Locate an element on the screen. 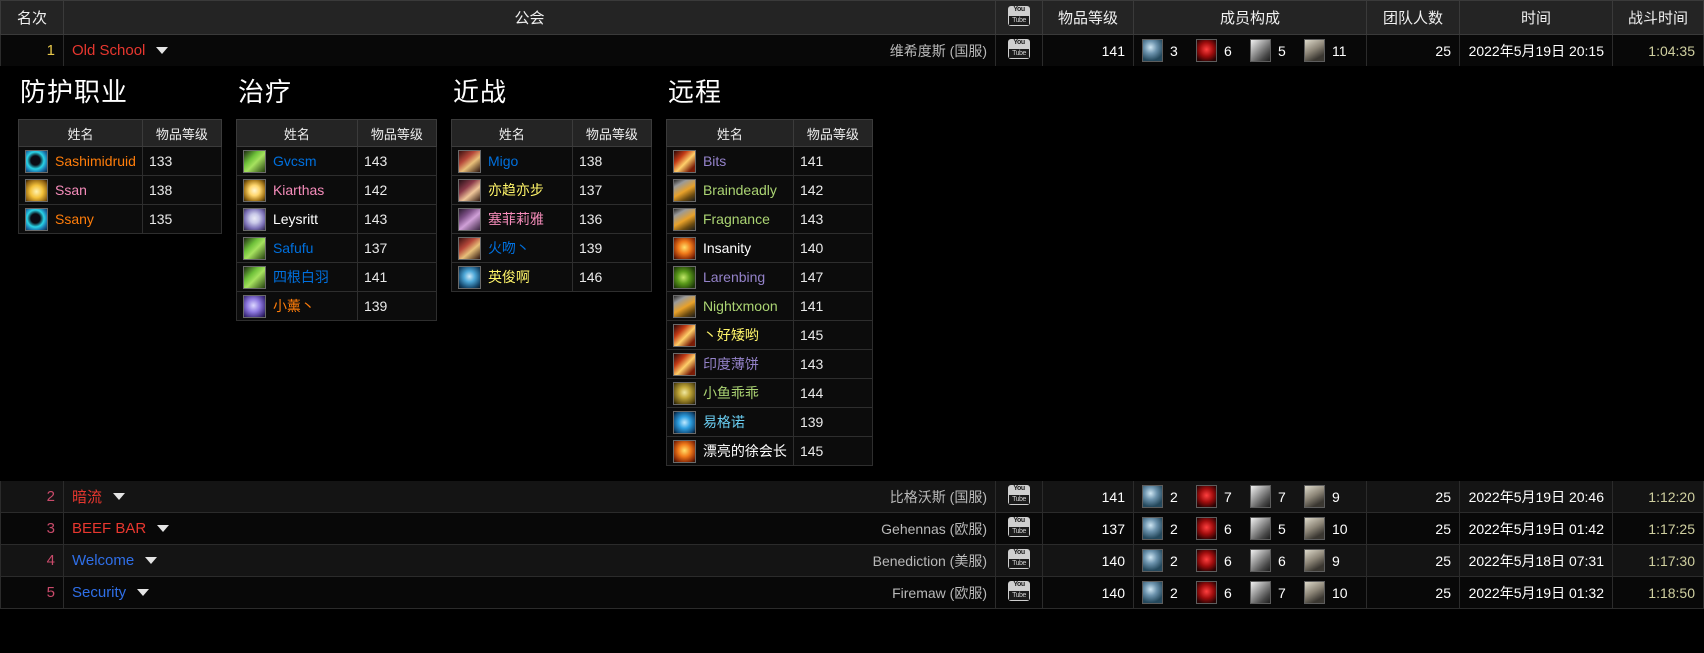 This screenshot has width=1704, height=653. youtube-icon-bottom: Tube is located at coordinates (1019, 595).